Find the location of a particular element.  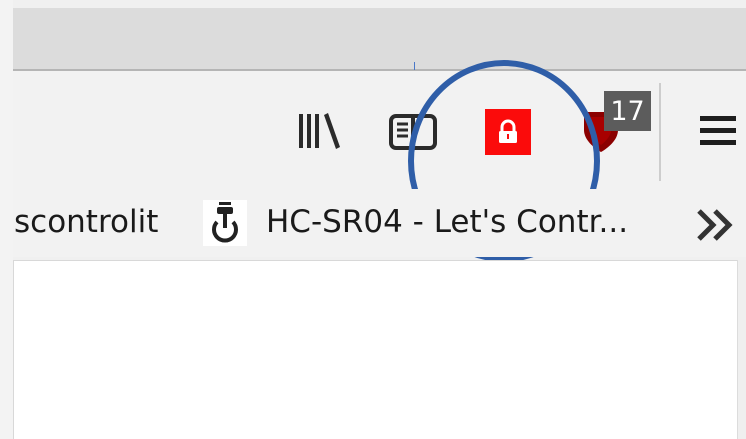

library-button is located at coordinates (319, 132).